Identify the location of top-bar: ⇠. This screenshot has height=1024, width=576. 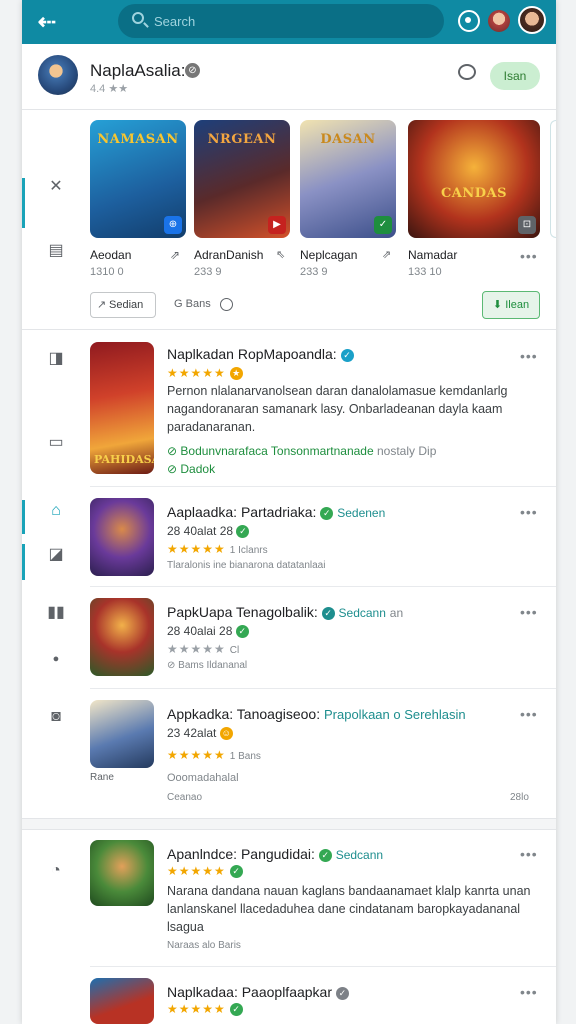
(289, 22).